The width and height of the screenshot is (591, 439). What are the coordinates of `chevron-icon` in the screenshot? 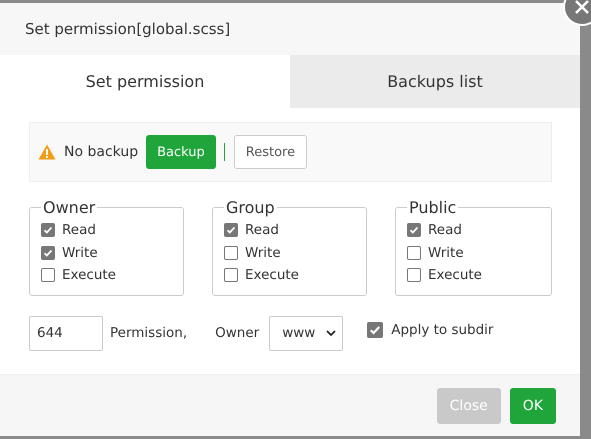 It's located at (331, 333).